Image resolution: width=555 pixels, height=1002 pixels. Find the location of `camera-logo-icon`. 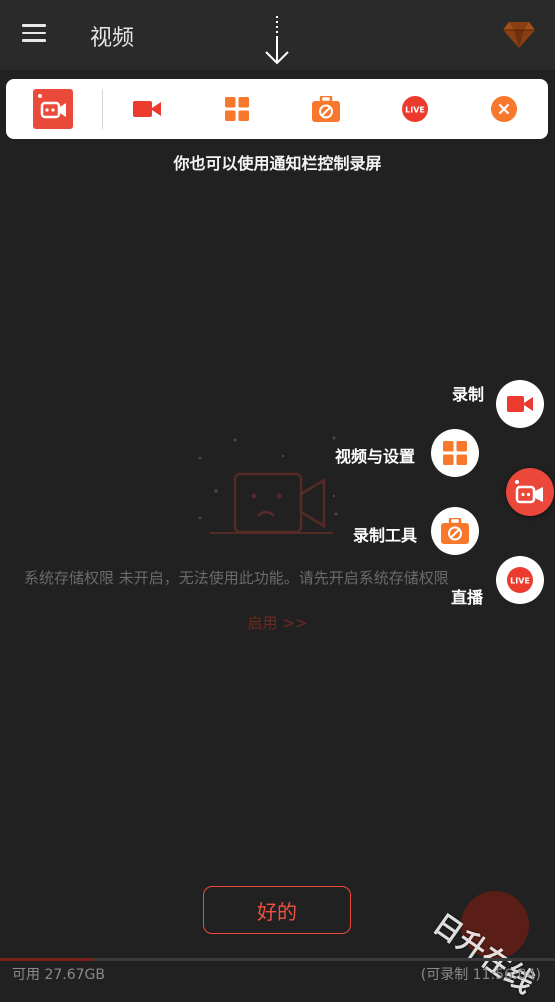

camera-logo-icon is located at coordinates (529, 492).